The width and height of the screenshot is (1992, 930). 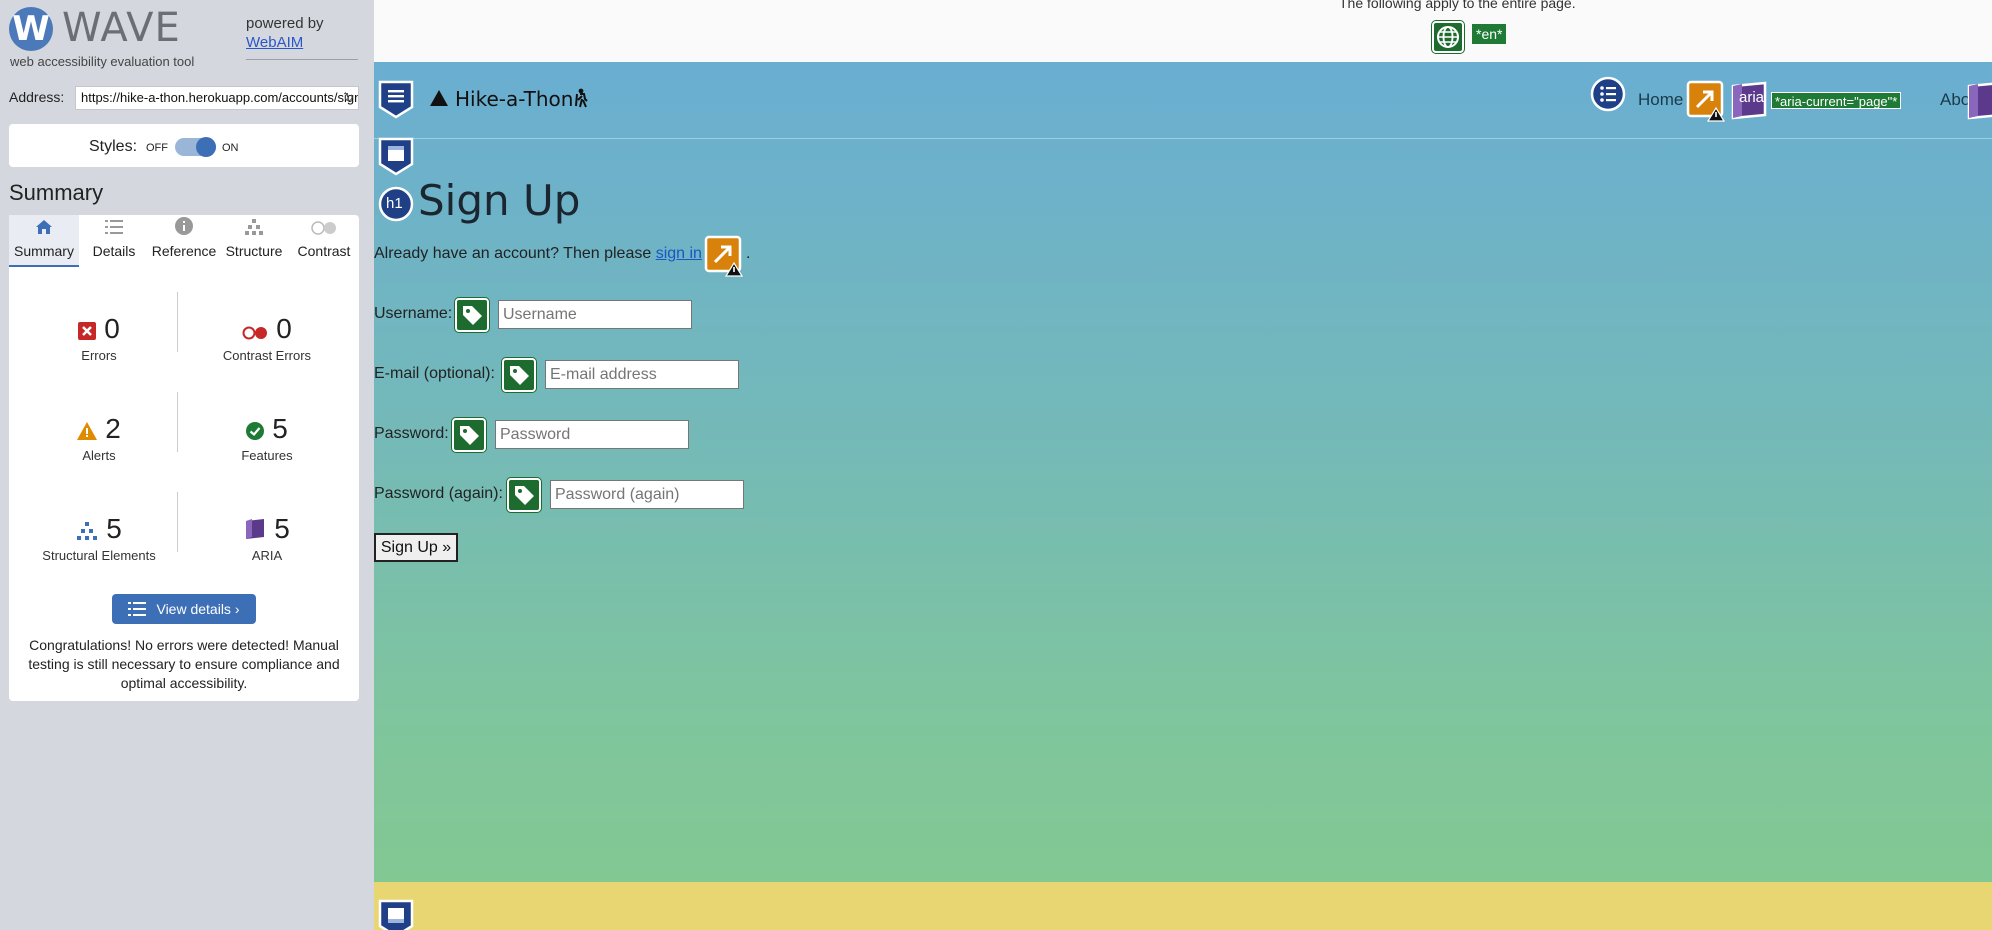 I want to click on styles-off-label: OFF, so click(x=157, y=148).